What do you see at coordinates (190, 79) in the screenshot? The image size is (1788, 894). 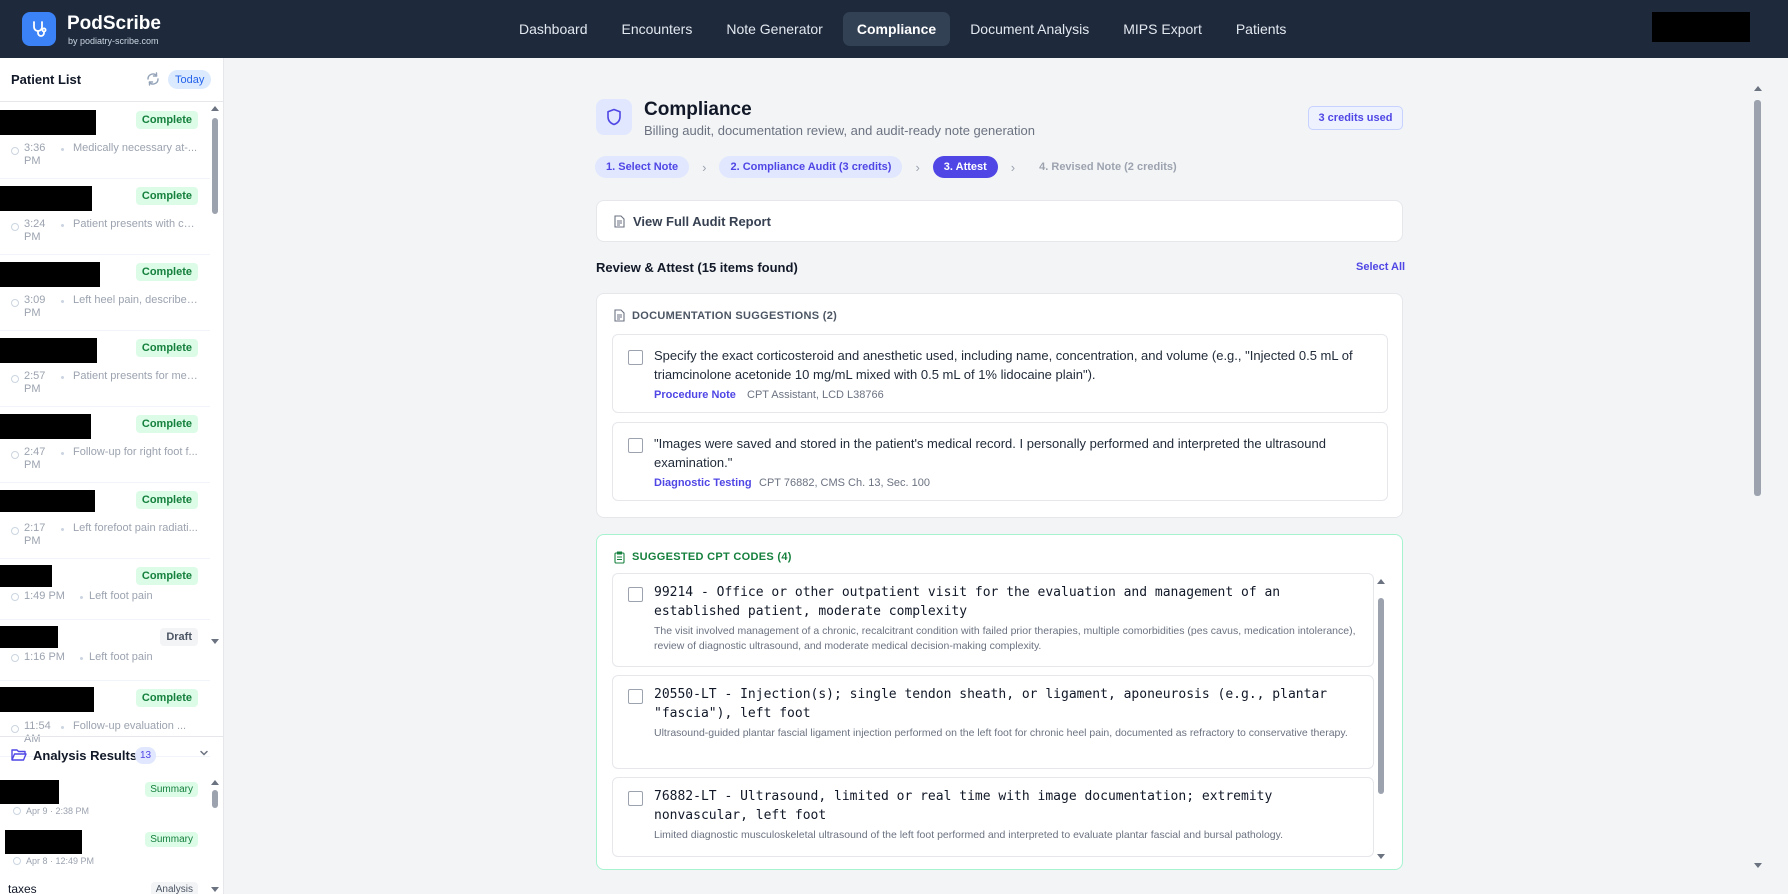 I see `today-filter-pill: Today` at bounding box center [190, 79].